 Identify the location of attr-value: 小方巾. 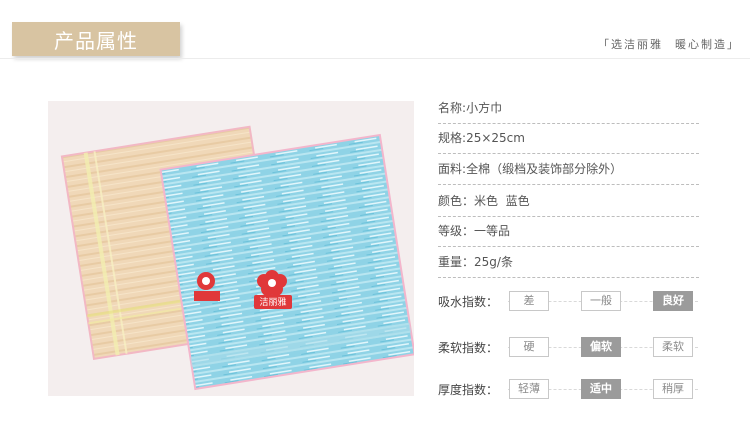
(484, 108).